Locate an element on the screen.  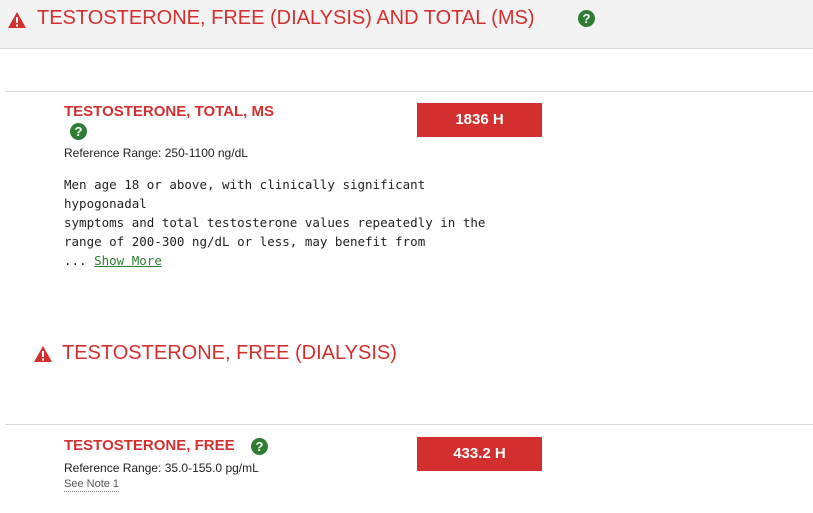
show-more-link: Show More is located at coordinates (128, 260).